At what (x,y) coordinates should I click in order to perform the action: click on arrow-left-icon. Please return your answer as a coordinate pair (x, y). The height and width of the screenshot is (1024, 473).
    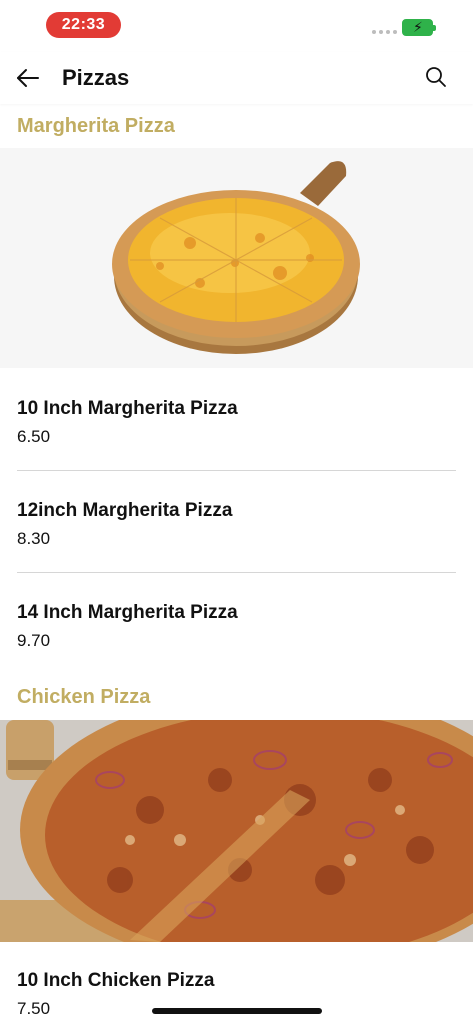
    Looking at the image, I should click on (28, 78).